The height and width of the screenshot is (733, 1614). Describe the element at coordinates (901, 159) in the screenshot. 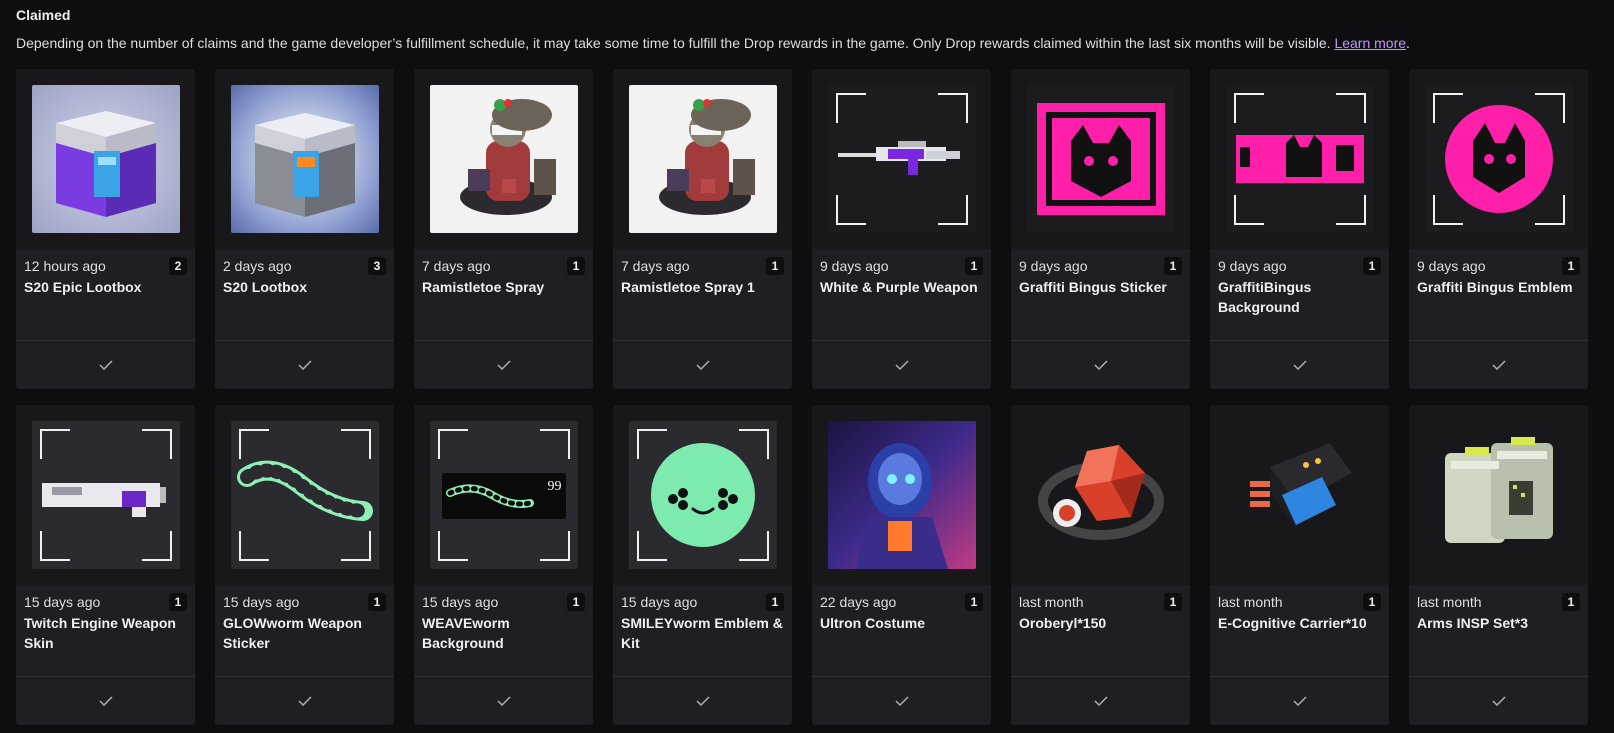

I see `weapon-icon` at that location.